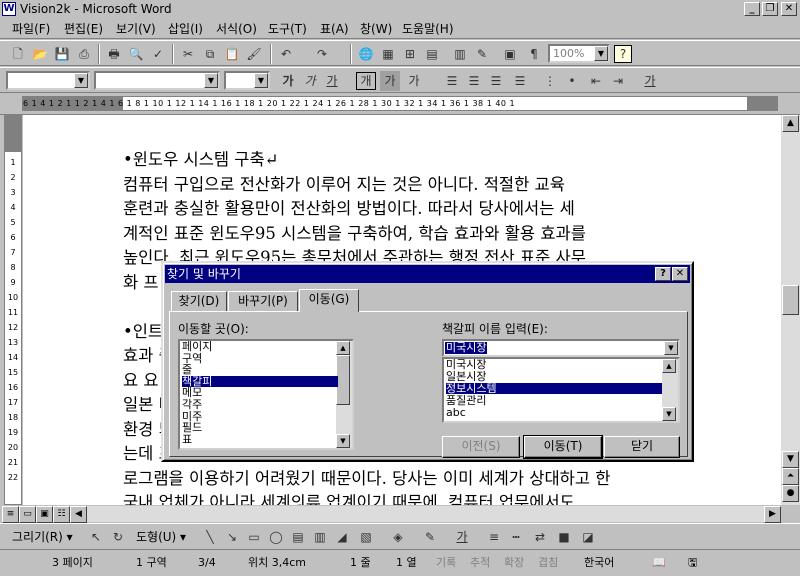  Describe the element at coordinates (618, 81) in the screenshot. I see `increase-indent-icon: ⇥` at that location.